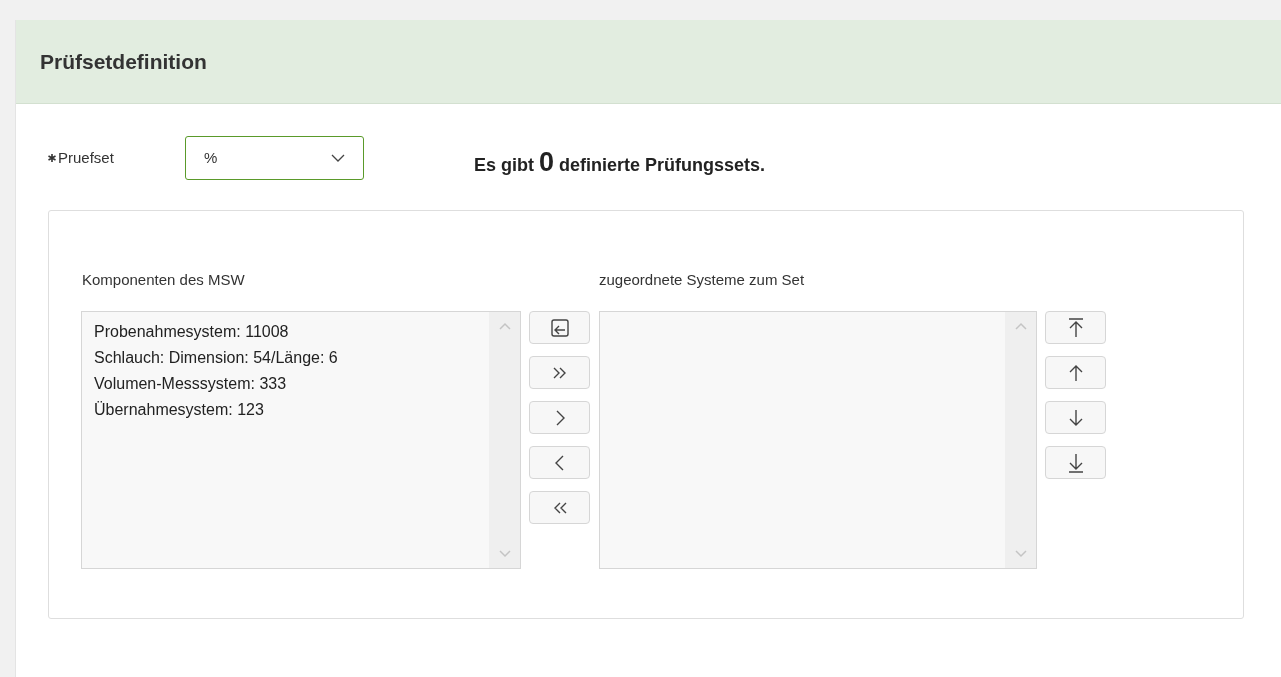 The height and width of the screenshot is (677, 1281). What do you see at coordinates (559, 417) in the screenshot?
I see `right-button` at bounding box center [559, 417].